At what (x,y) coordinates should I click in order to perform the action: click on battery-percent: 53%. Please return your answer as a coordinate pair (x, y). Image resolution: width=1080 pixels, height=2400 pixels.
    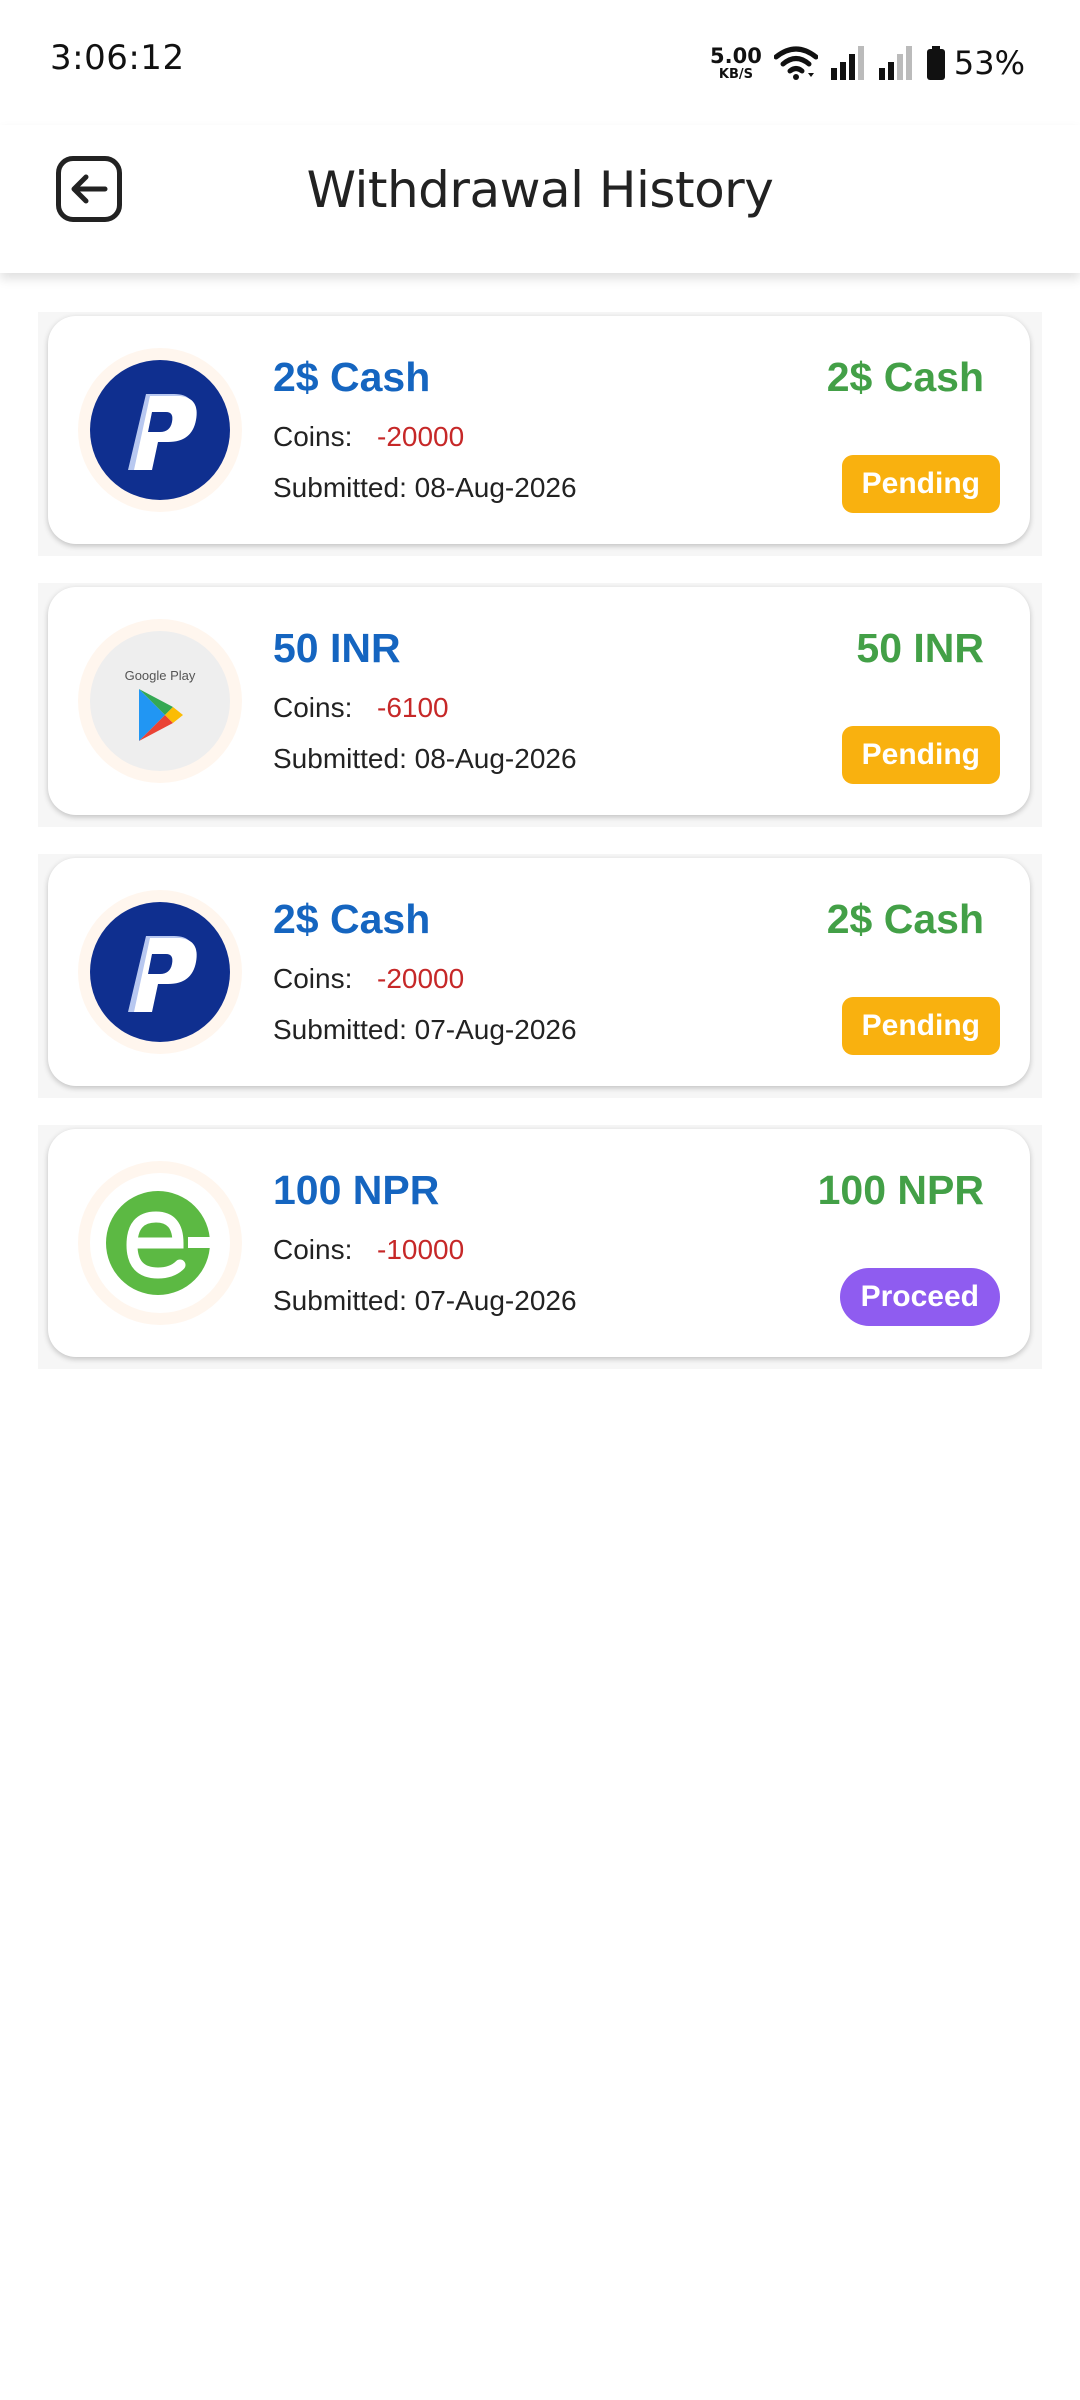
    Looking at the image, I should click on (989, 63).